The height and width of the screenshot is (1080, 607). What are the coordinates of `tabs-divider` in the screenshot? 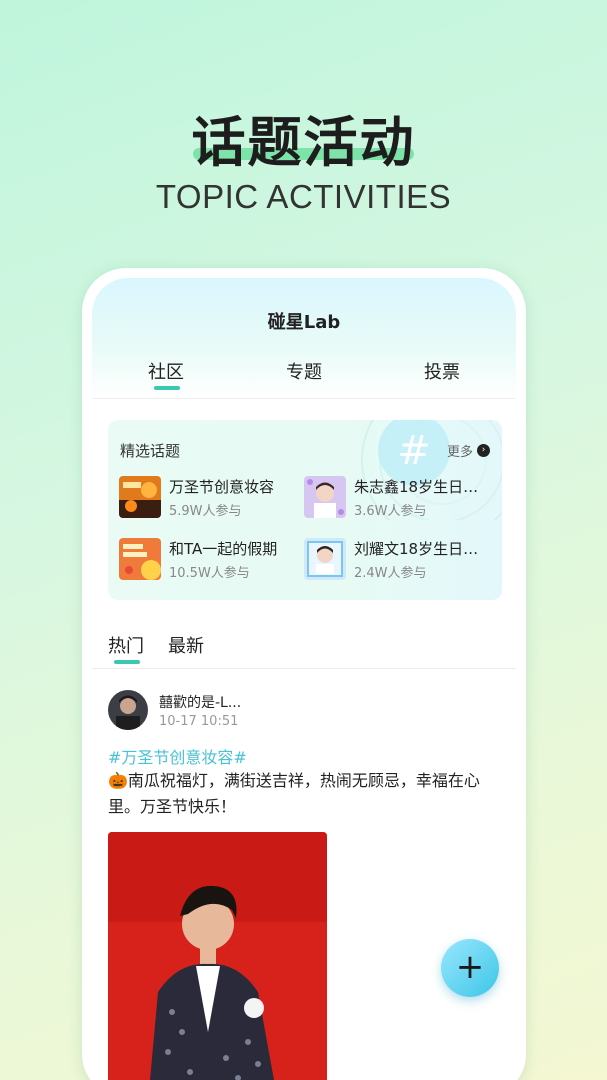 It's located at (304, 398).